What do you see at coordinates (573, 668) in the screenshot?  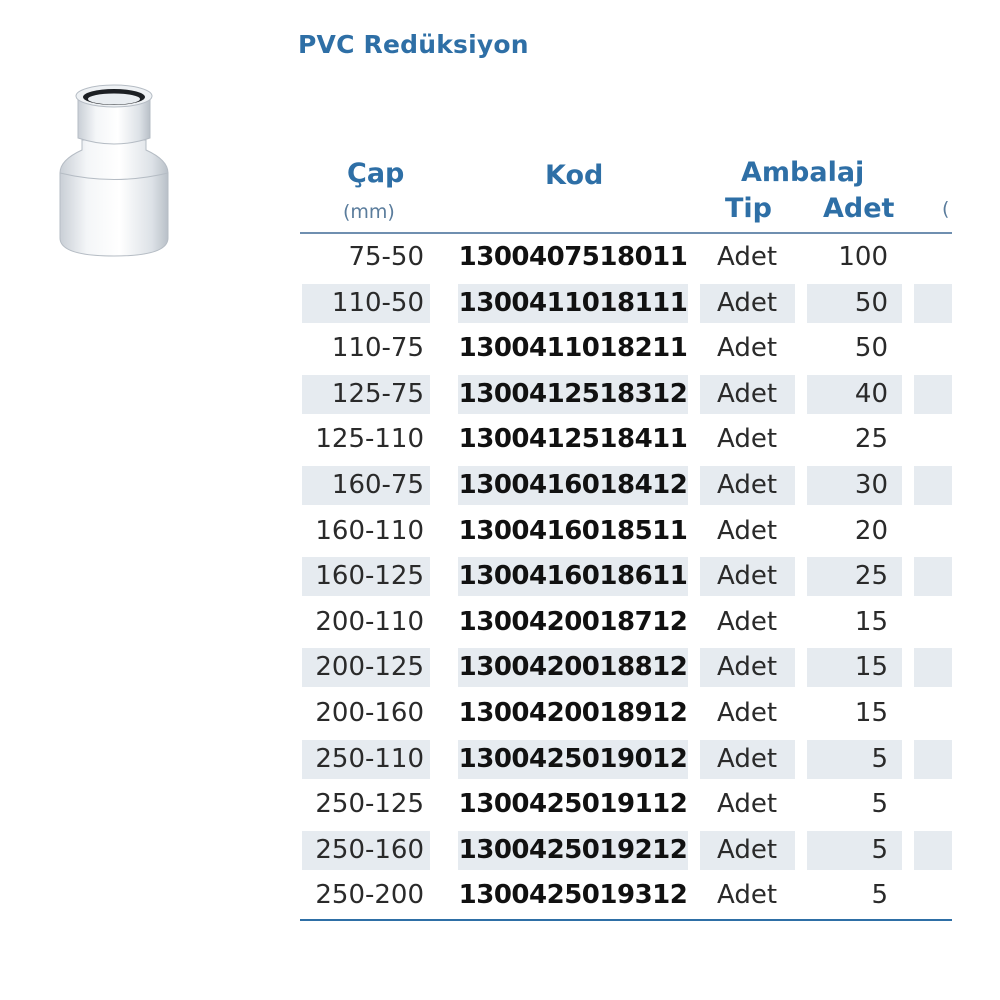 I see `kod-cell: 1300420018812` at bounding box center [573, 668].